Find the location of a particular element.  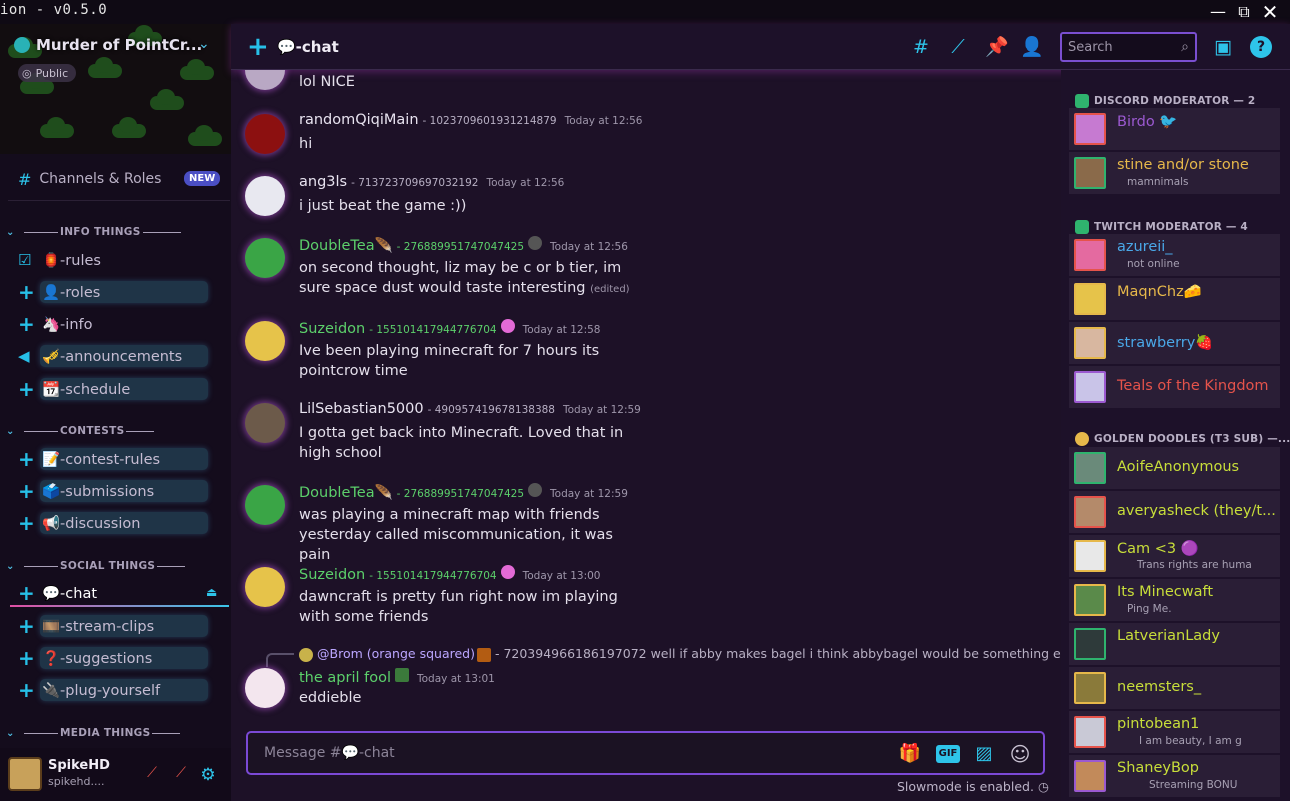

member-item: Birdo 🐦 is located at coordinates (1174, 129).